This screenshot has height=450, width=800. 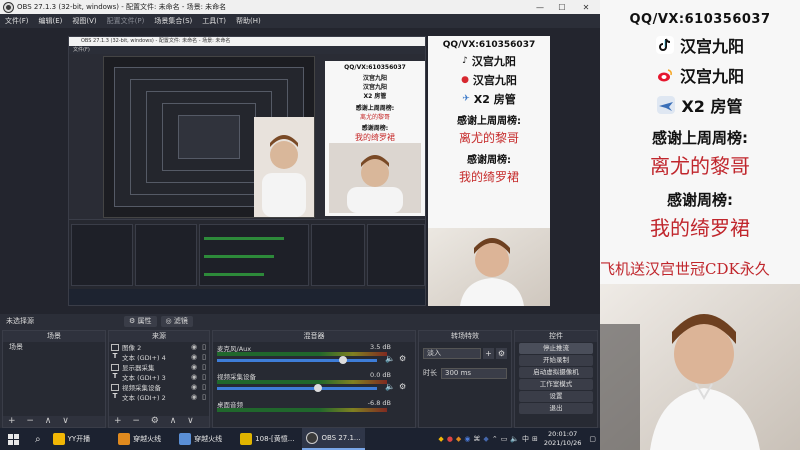 What do you see at coordinates (140, 321) in the screenshot?
I see `properties-button: ⚙ 属性` at bounding box center [140, 321].